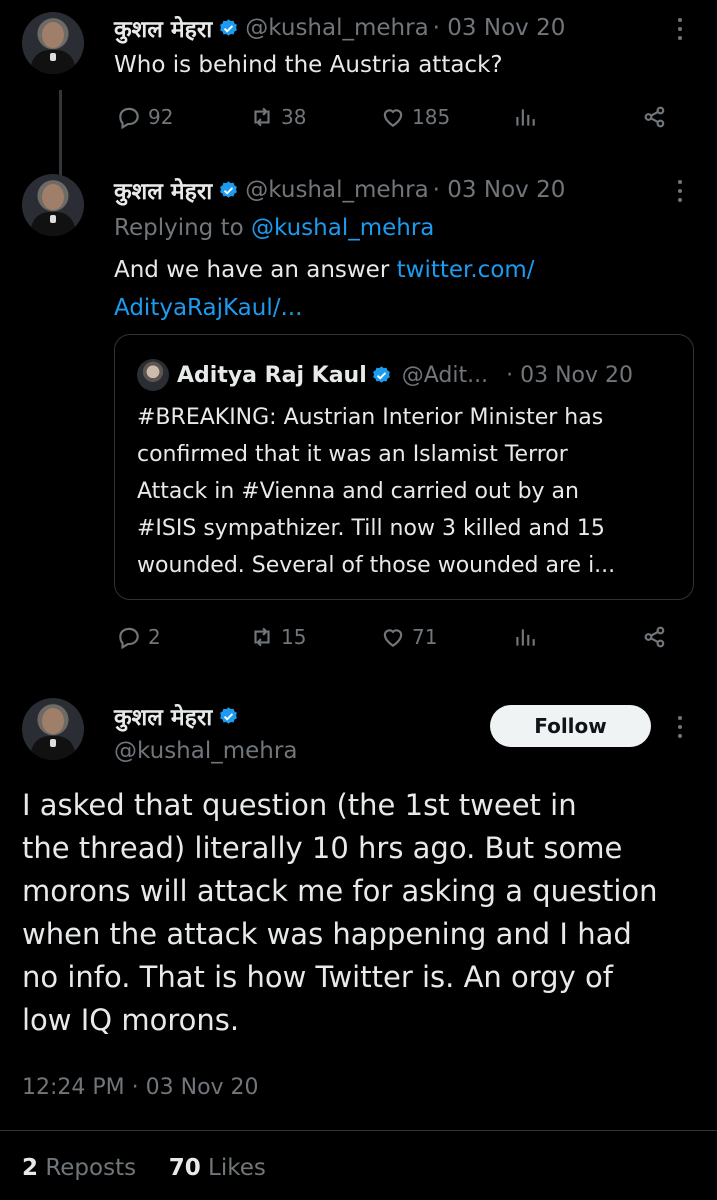 This screenshot has width=717, height=1200. I want to click on reply-button: 2, so click(138, 637).